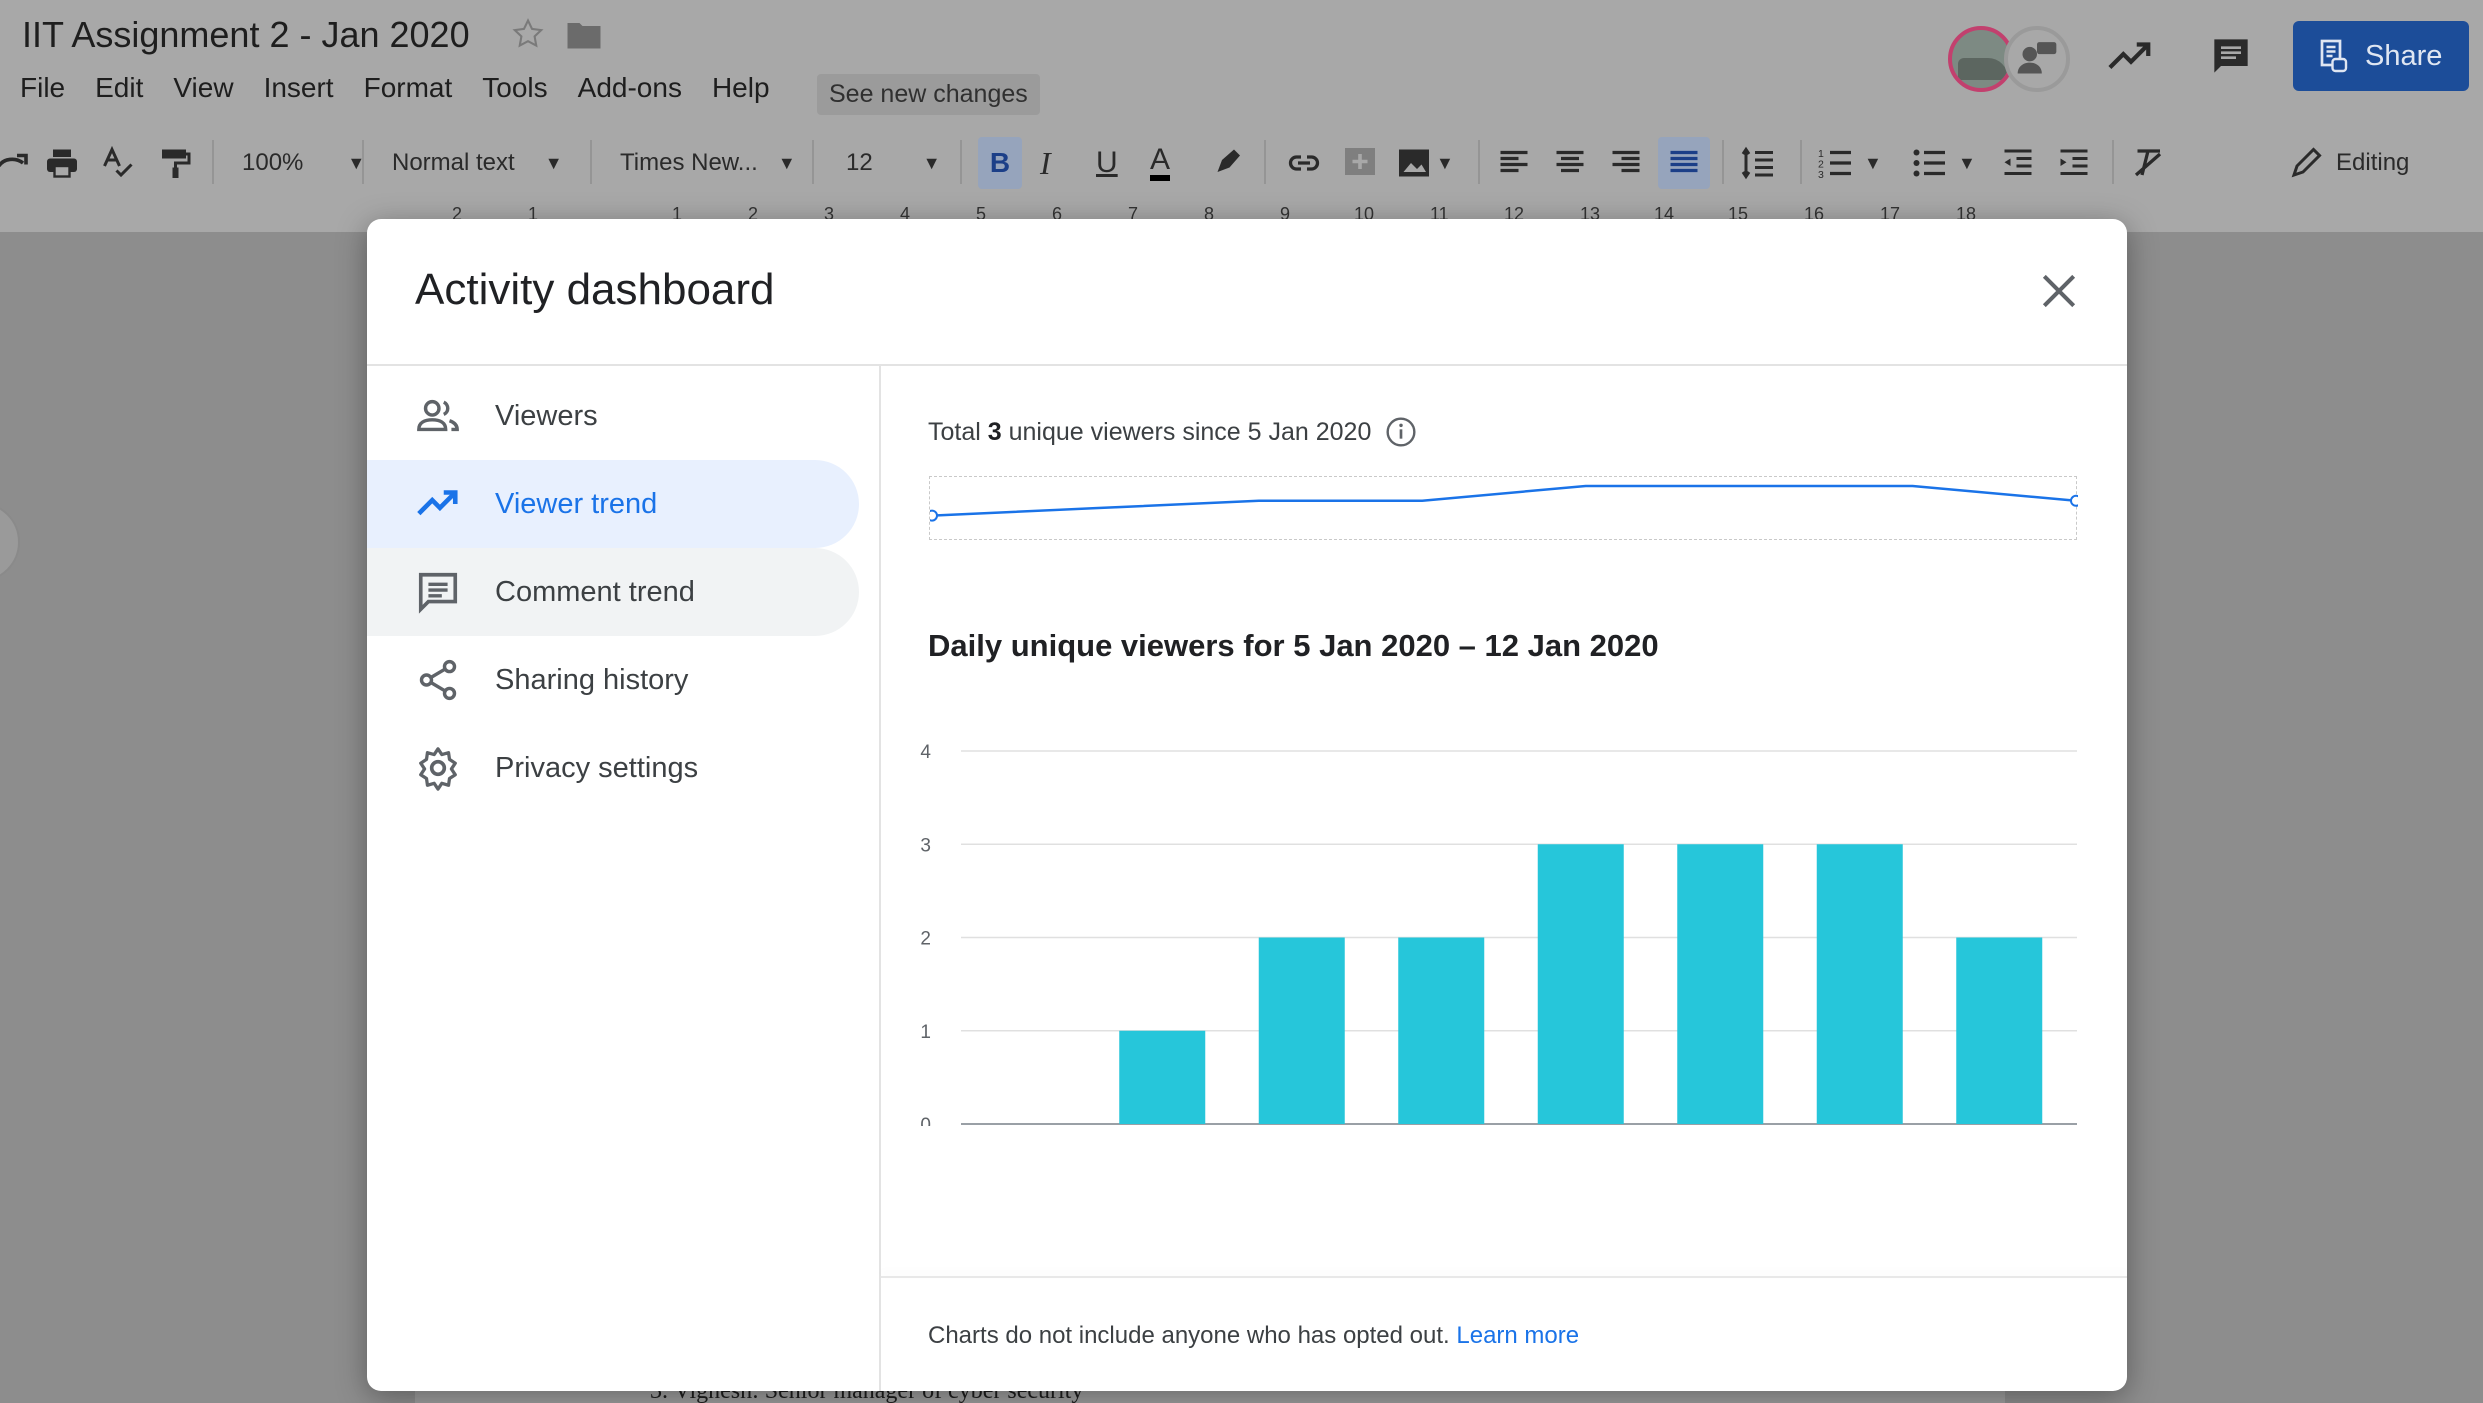 The image size is (2483, 1403). I want to click on font-size-select: 12 ▼, so click(893, 163).